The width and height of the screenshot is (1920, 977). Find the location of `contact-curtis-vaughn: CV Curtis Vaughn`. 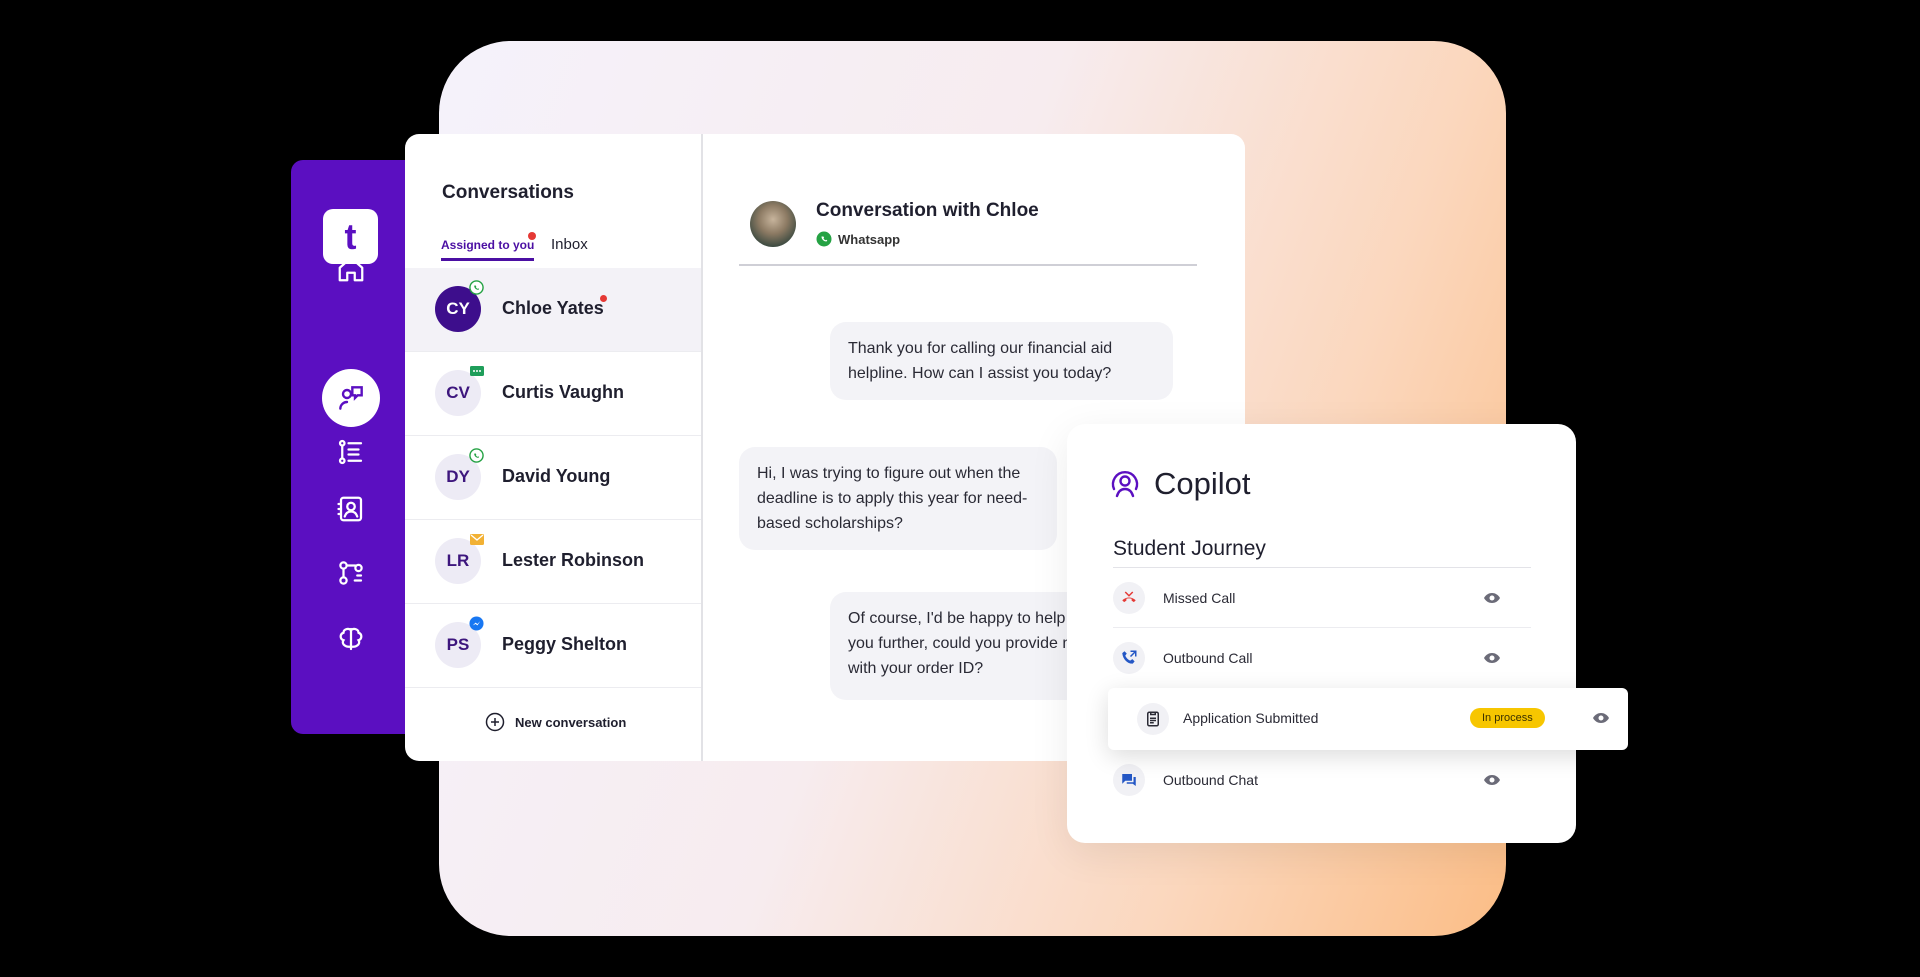

contact-curtis-vaughn: CV Curtis Vaughn is located at coordinates (553, 394).